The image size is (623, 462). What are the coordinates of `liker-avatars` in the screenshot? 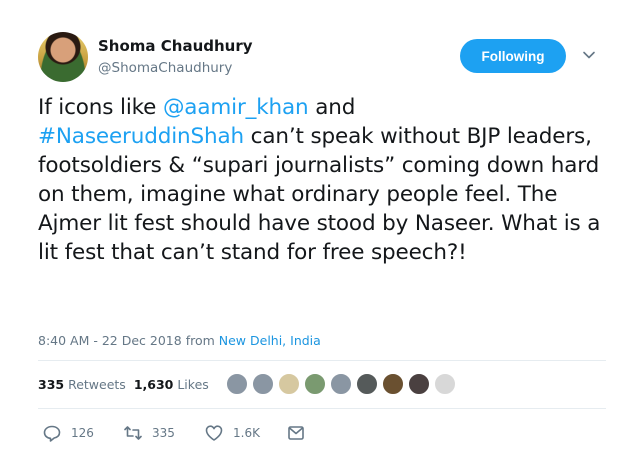 It's located at (343, 385).